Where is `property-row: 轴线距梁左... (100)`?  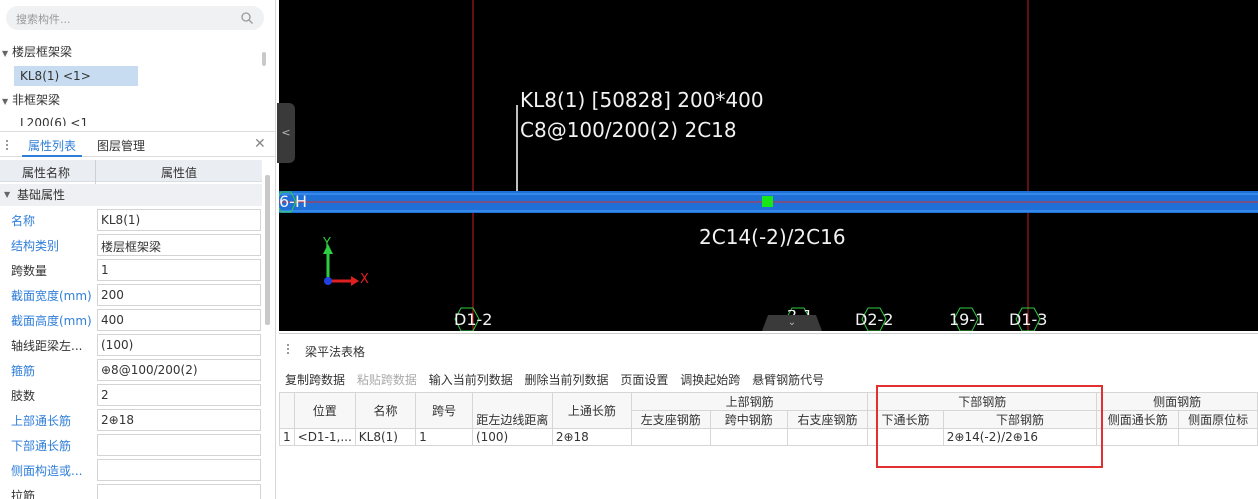 property-row: 轴线距梁左... (100) is located at coordinates (131, 345).